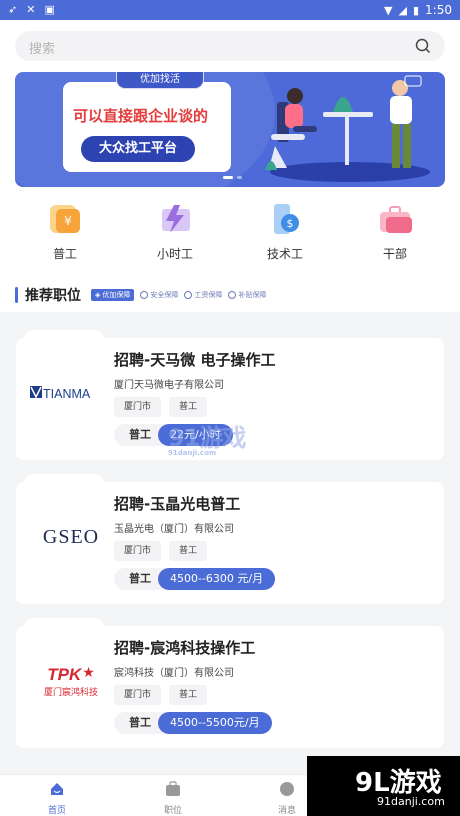  Describe the element at coordinates (176, 219) in the screenshot. I see `lightning-icon` at that location.